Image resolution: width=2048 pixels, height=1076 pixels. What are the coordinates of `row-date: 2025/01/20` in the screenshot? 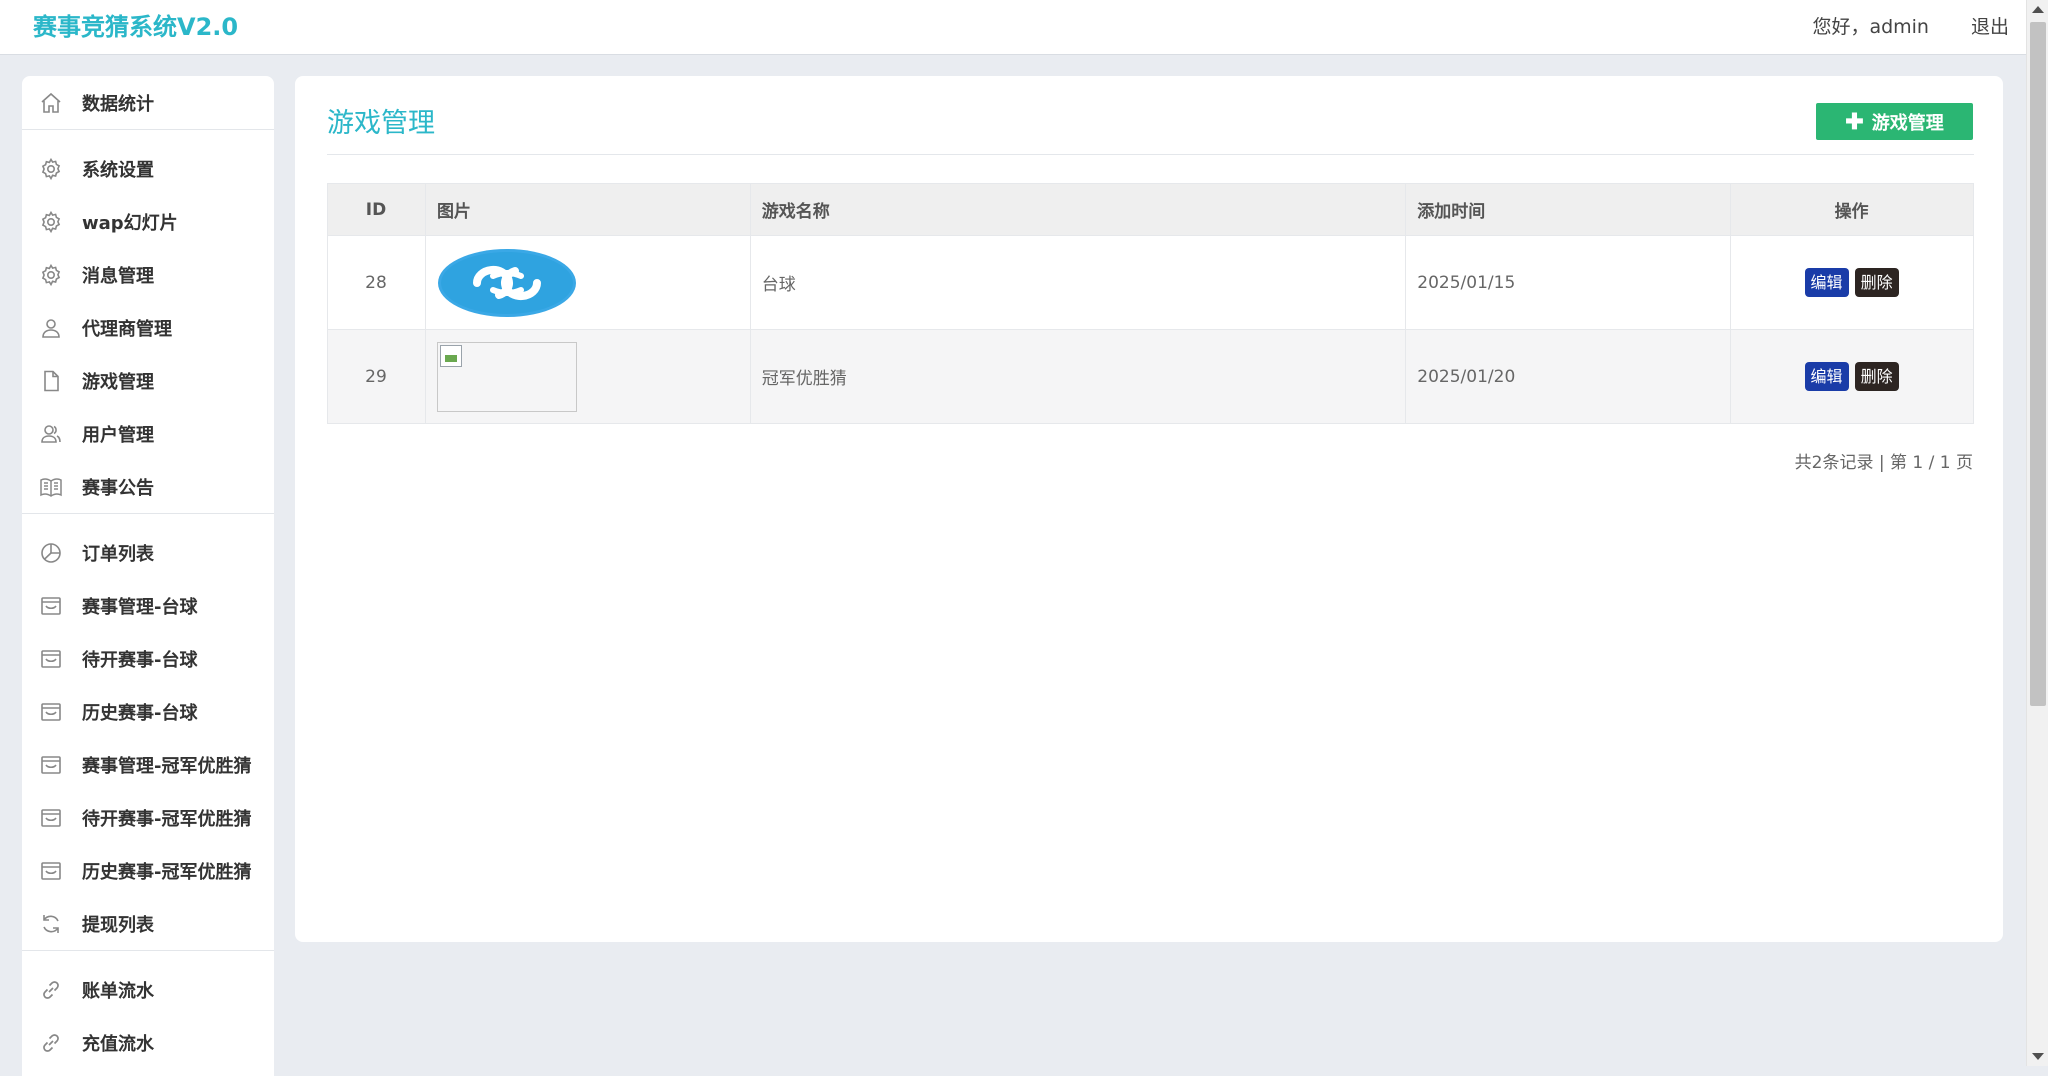 It's located at (1568, 376).